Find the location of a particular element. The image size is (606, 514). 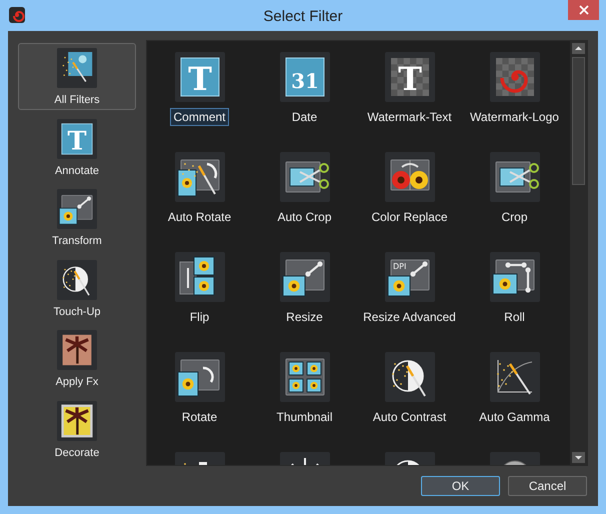

letter-checker-icon: T is located at coordinates (409, 77).